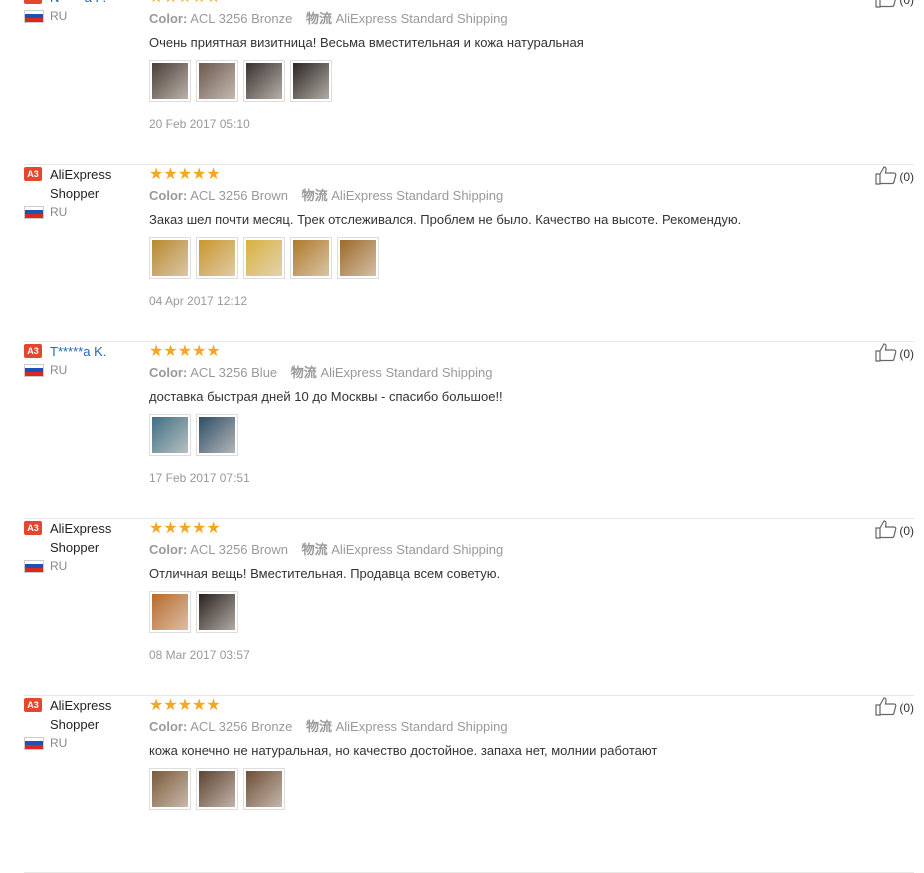  Describe the element at coordinates (78, 351) in the screenshot. I see `reviewer-name: T*****a K.` at that location.